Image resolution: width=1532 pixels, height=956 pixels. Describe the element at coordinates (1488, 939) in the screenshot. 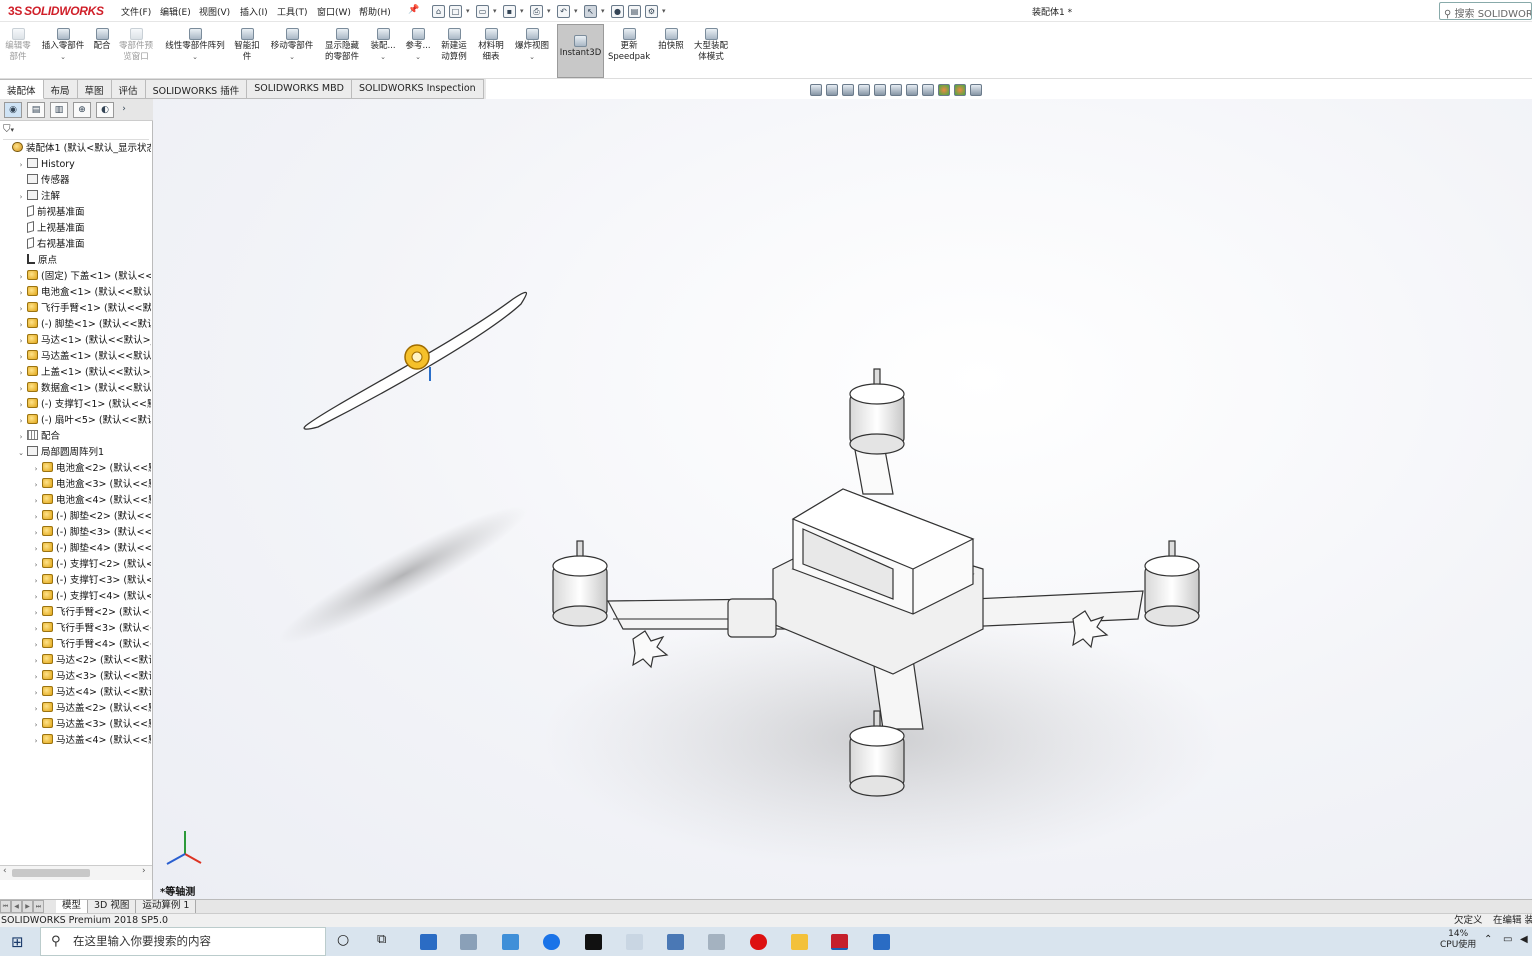

I see `tray-chevron-up-icon: ⌃` at that location.